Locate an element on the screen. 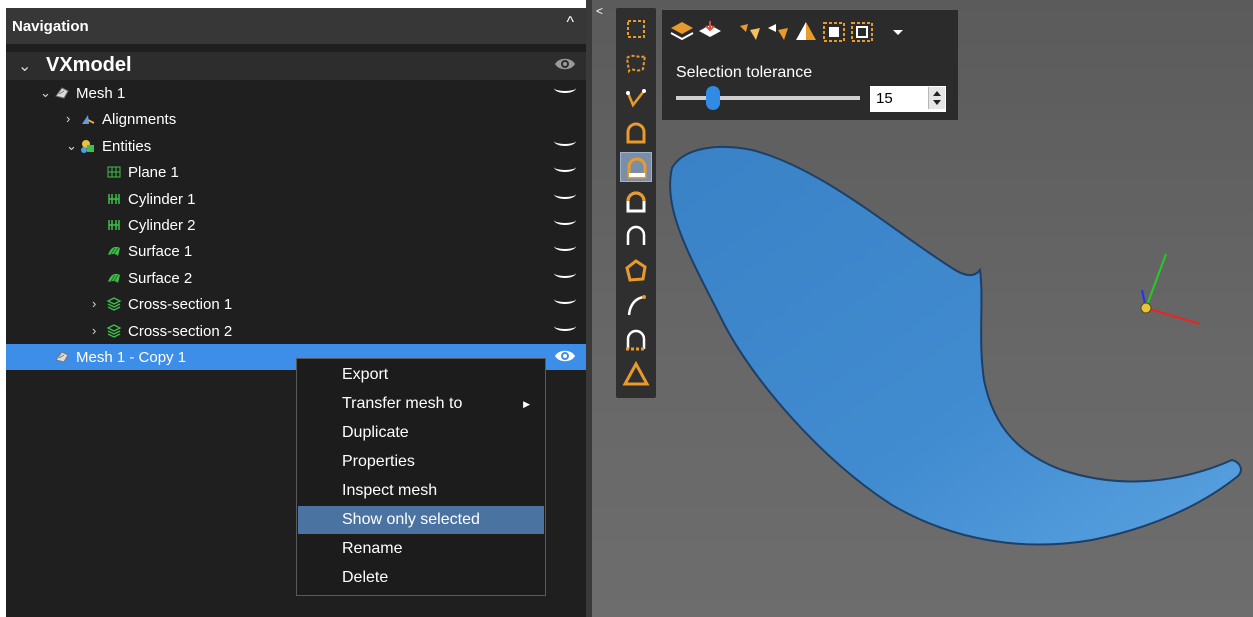  tree-item-label: Cross-section 2 is located at coordinates (180, 331).